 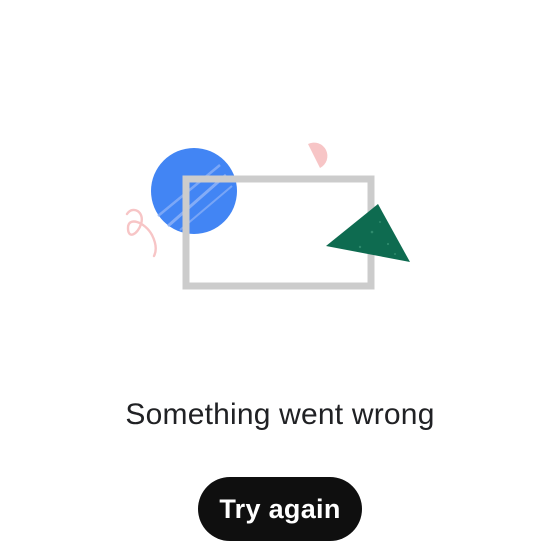 What do you see at coordinates (194, 191) in the screenshot?
I see `blue-circle-icon` at bounding box center [194, 191].